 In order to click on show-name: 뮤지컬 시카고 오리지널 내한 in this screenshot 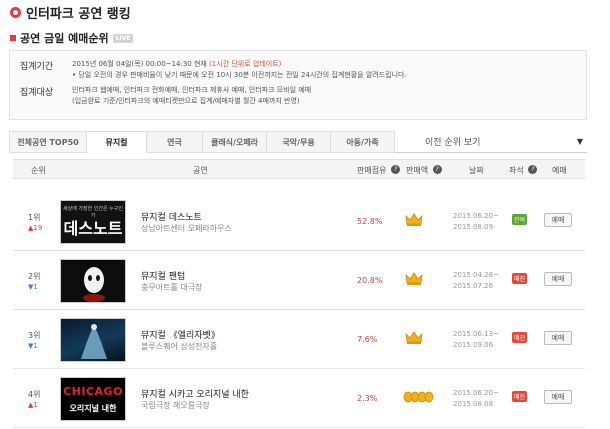, I will do `click(195, 393)`.